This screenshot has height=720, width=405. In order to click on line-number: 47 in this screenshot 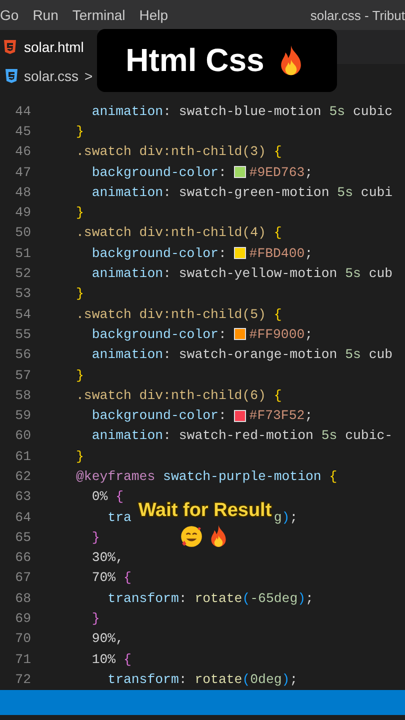, I will do `click(22, 172)`.